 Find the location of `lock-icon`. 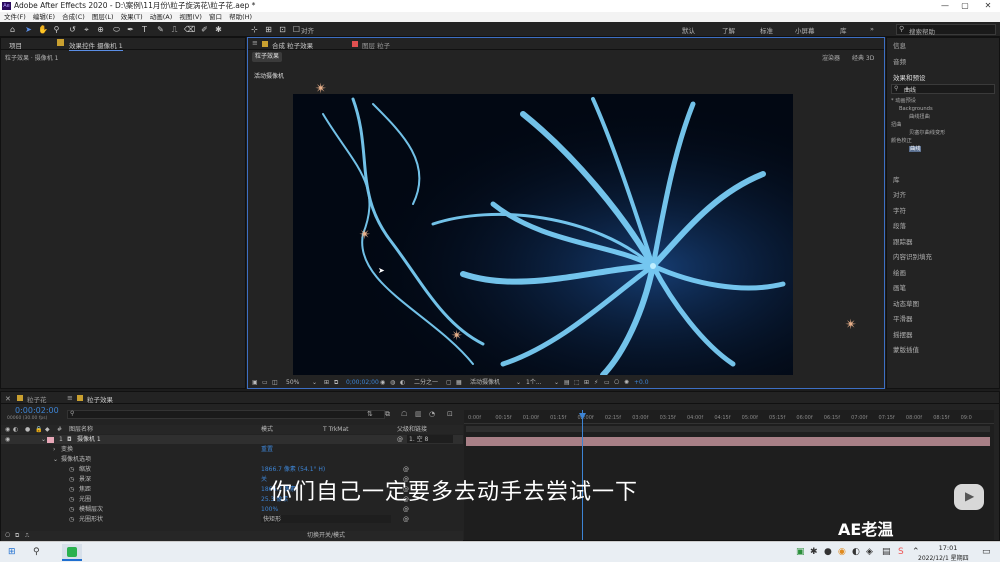

lock-icon is located at coordinates (60, 42).